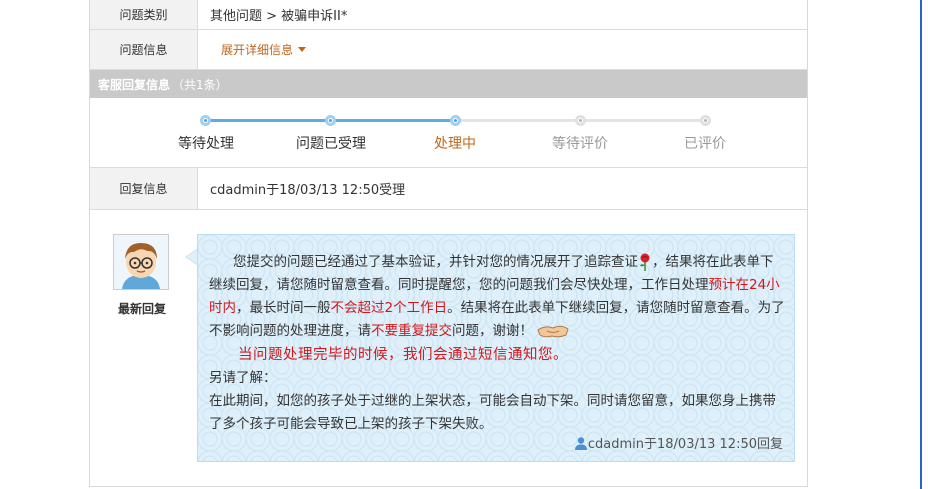  I want to click on msg-highlight-no-resubmit: 不要重复提交, so click(411, 331).